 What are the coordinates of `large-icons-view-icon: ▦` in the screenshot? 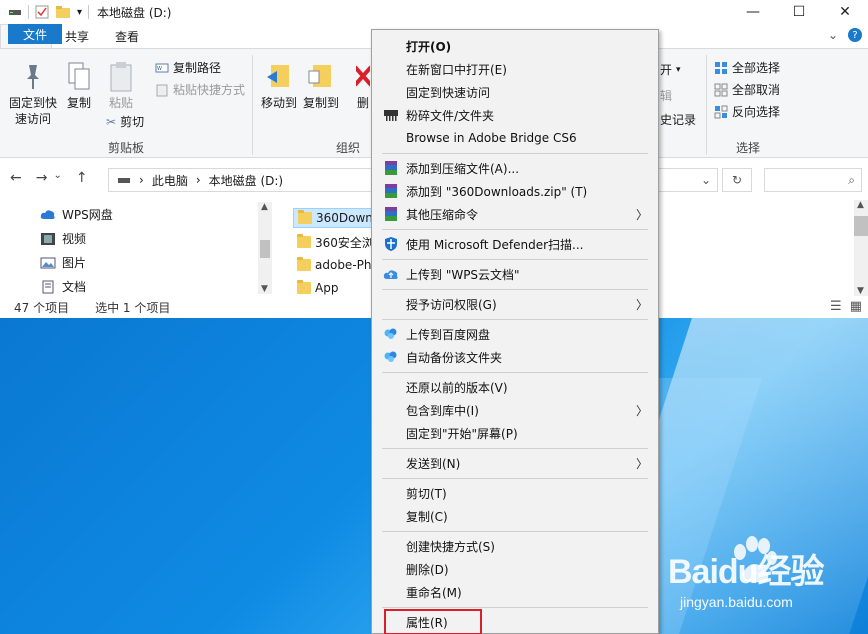 It's located at (856, 306).